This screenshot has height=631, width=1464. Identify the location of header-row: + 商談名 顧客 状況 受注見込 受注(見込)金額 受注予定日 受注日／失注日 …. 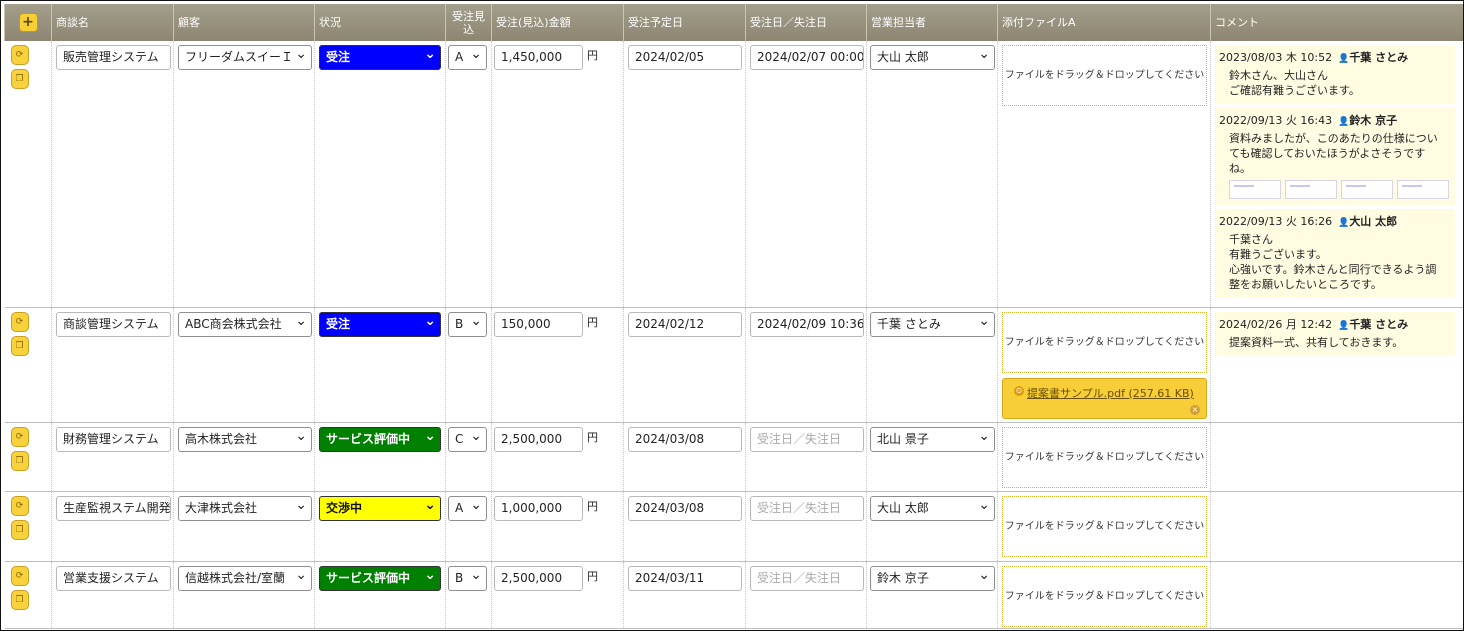
(733, 22).